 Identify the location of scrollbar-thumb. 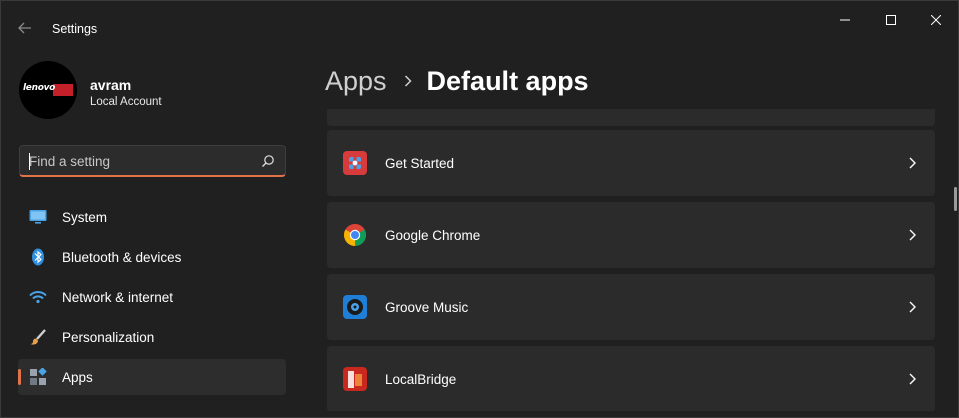
(955, 199).